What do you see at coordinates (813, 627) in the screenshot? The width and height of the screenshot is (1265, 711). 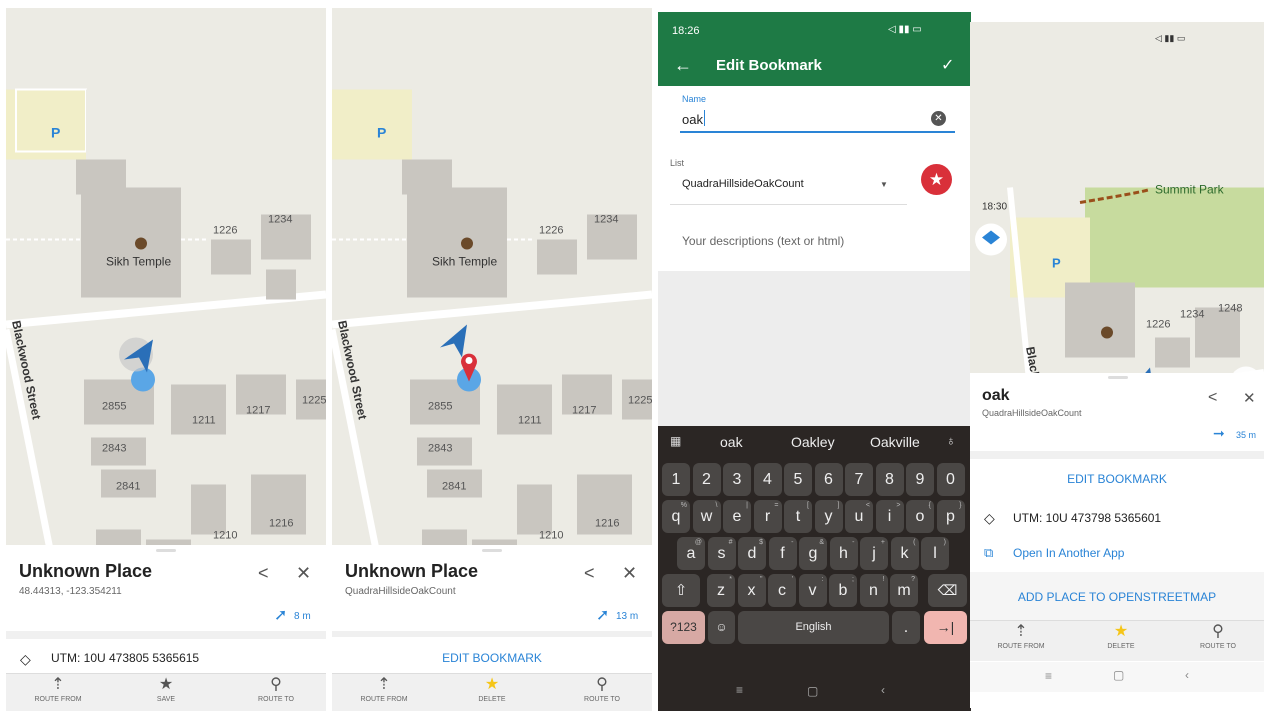 I see `space-key: English` at bounding box center [813, 627].